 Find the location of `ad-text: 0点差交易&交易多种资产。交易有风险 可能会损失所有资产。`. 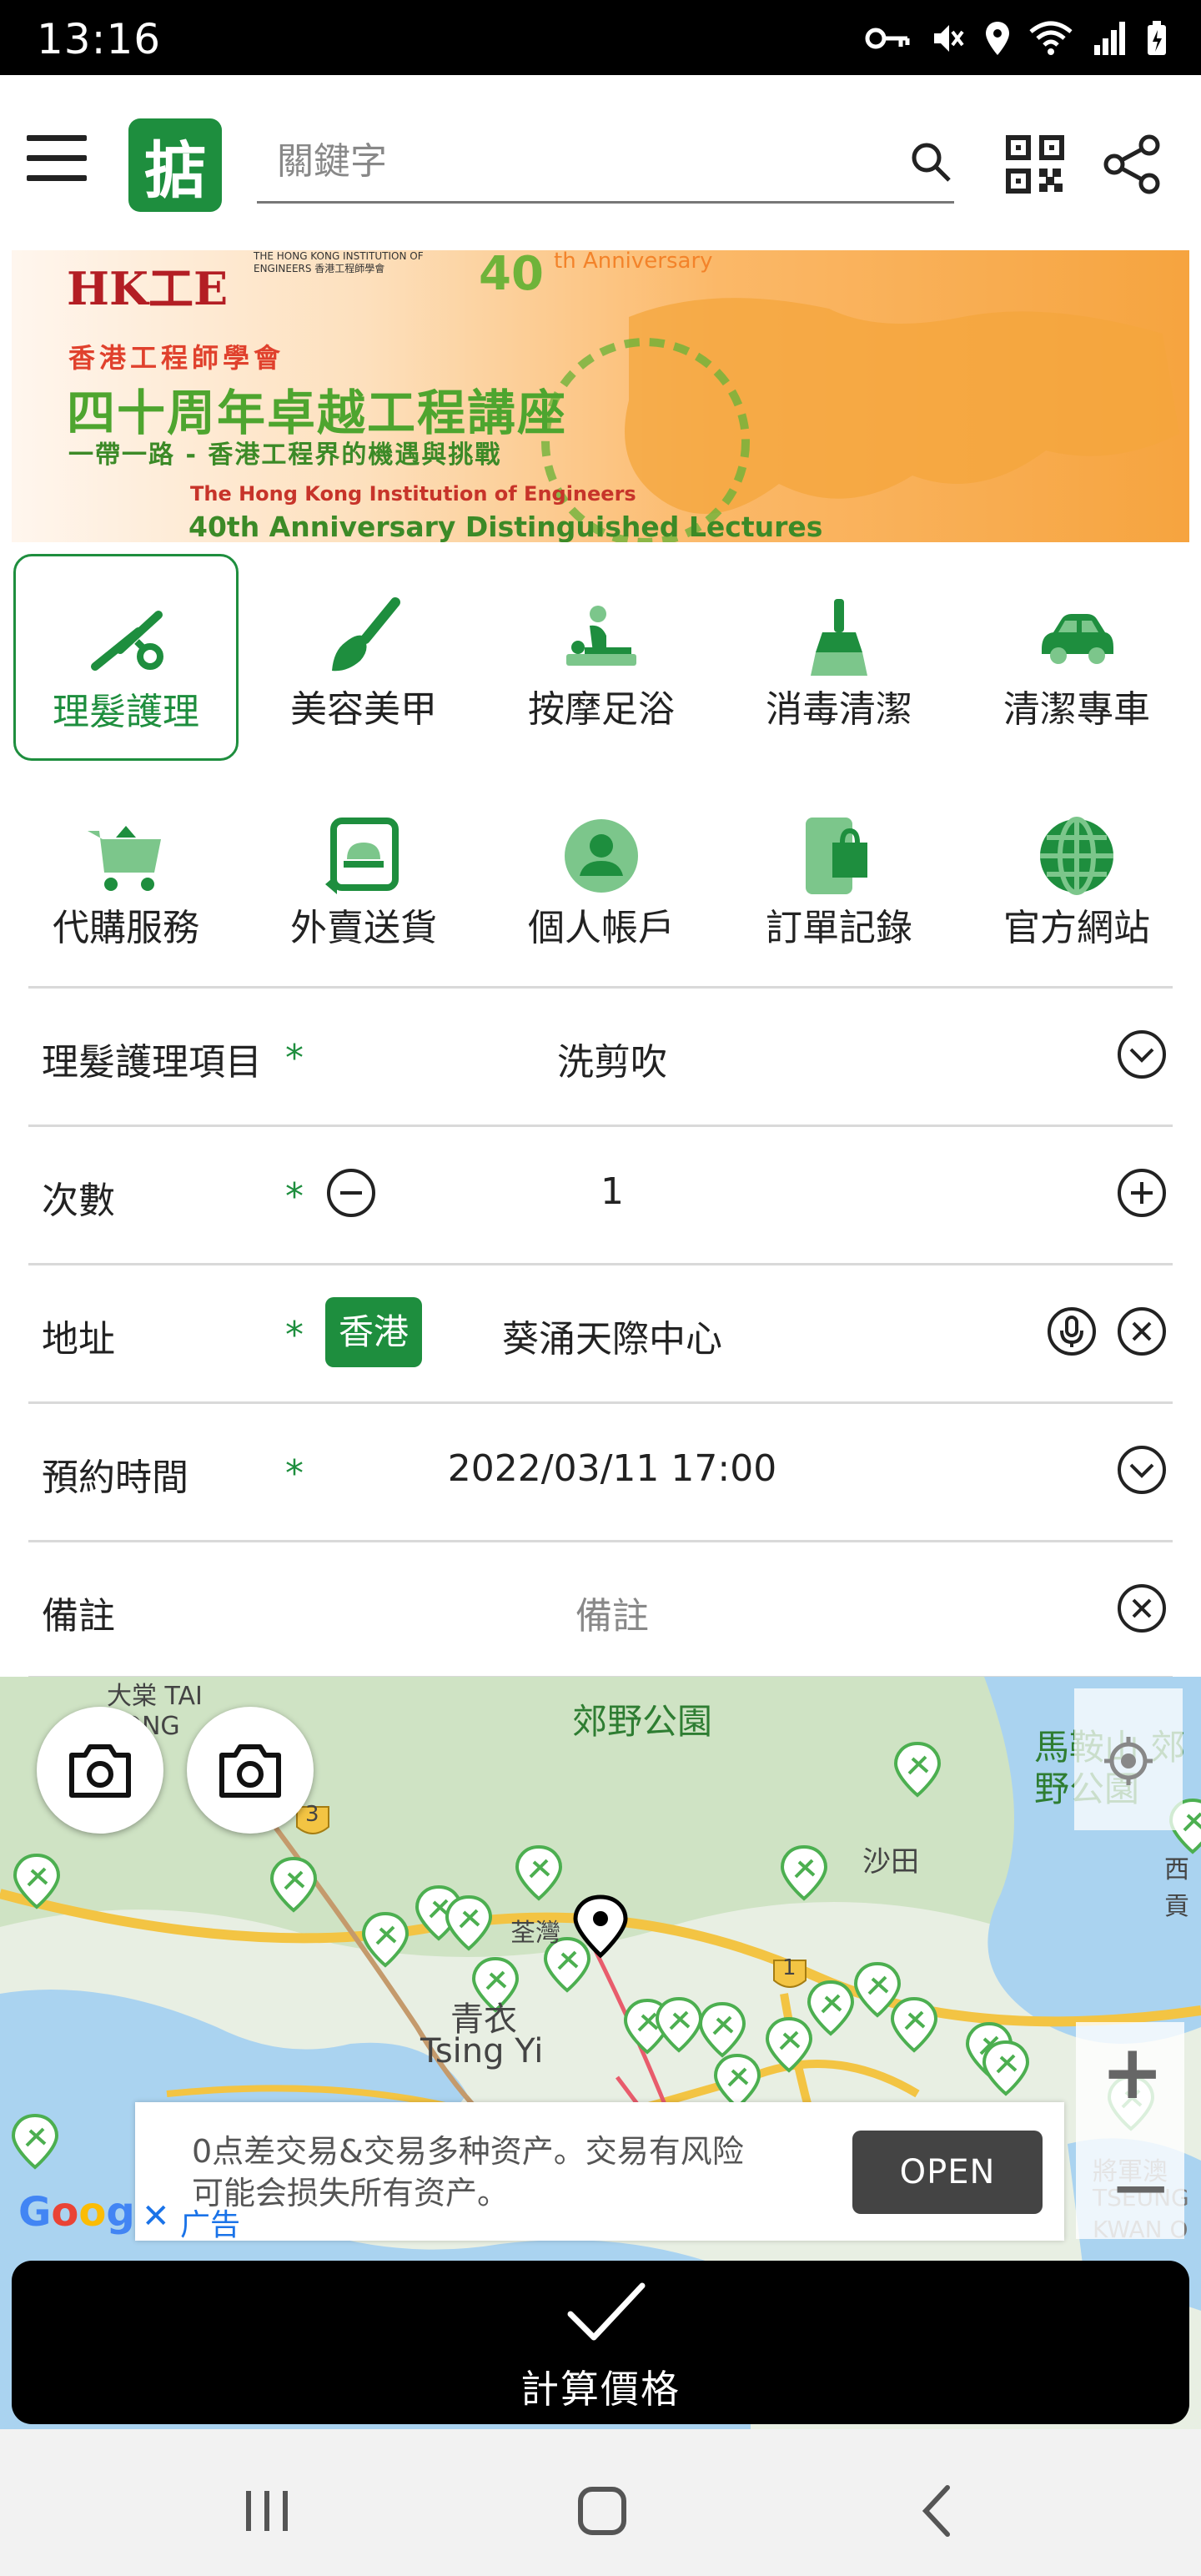

ad-text: 0点差交易&交易多种资产。交易有风险 可能会损失所有资产。 is located at coordinates (468, 2172).